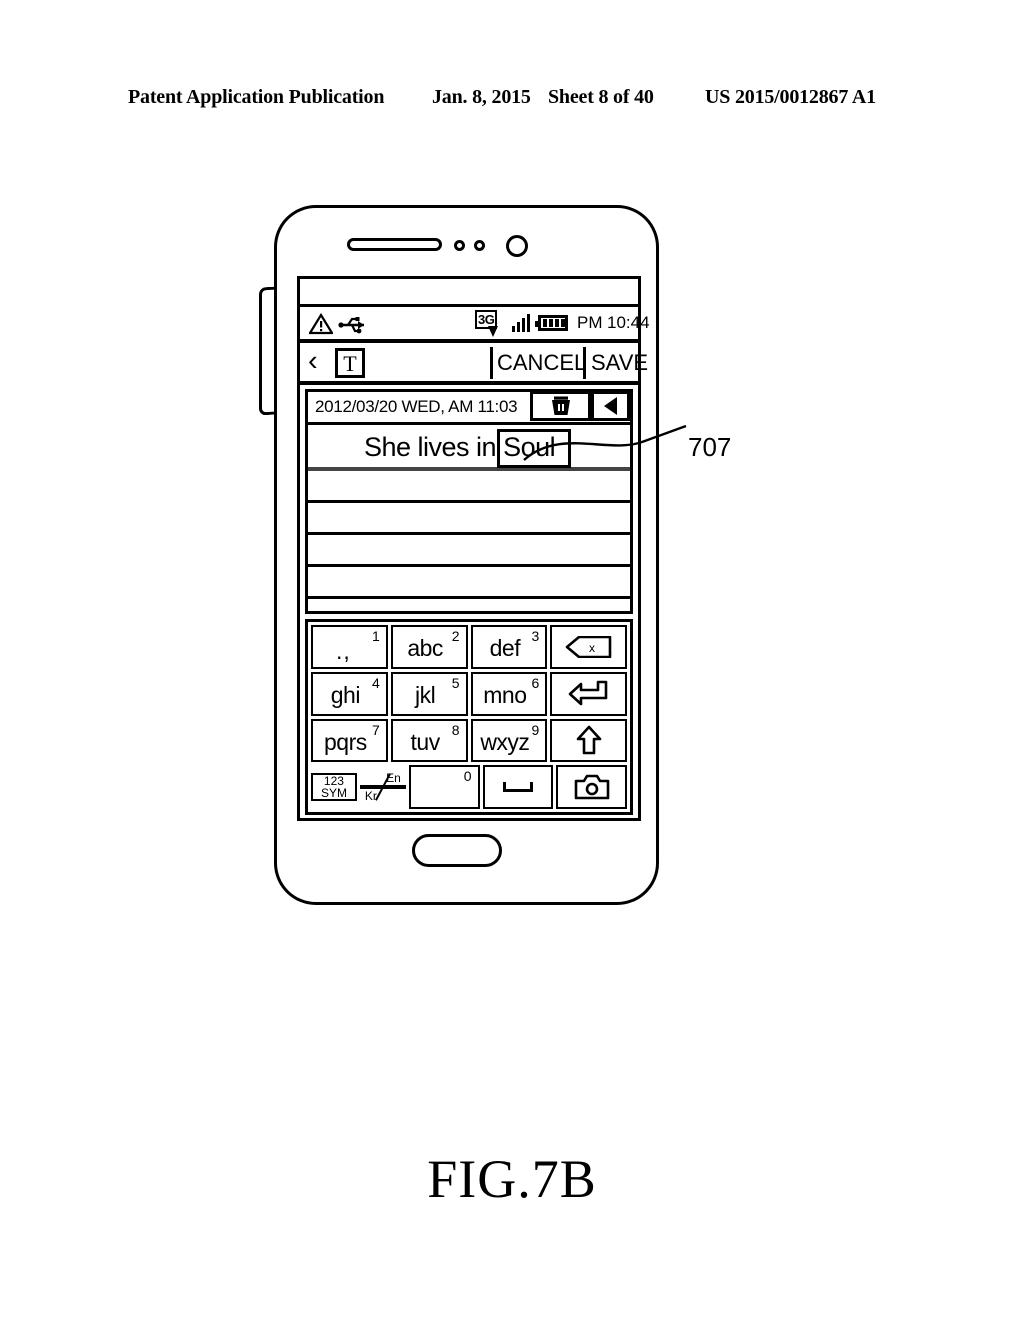 Image resolution: width=1024 pixels, height=1320 pixels. I want to click on enter-key, so click(588, 693).